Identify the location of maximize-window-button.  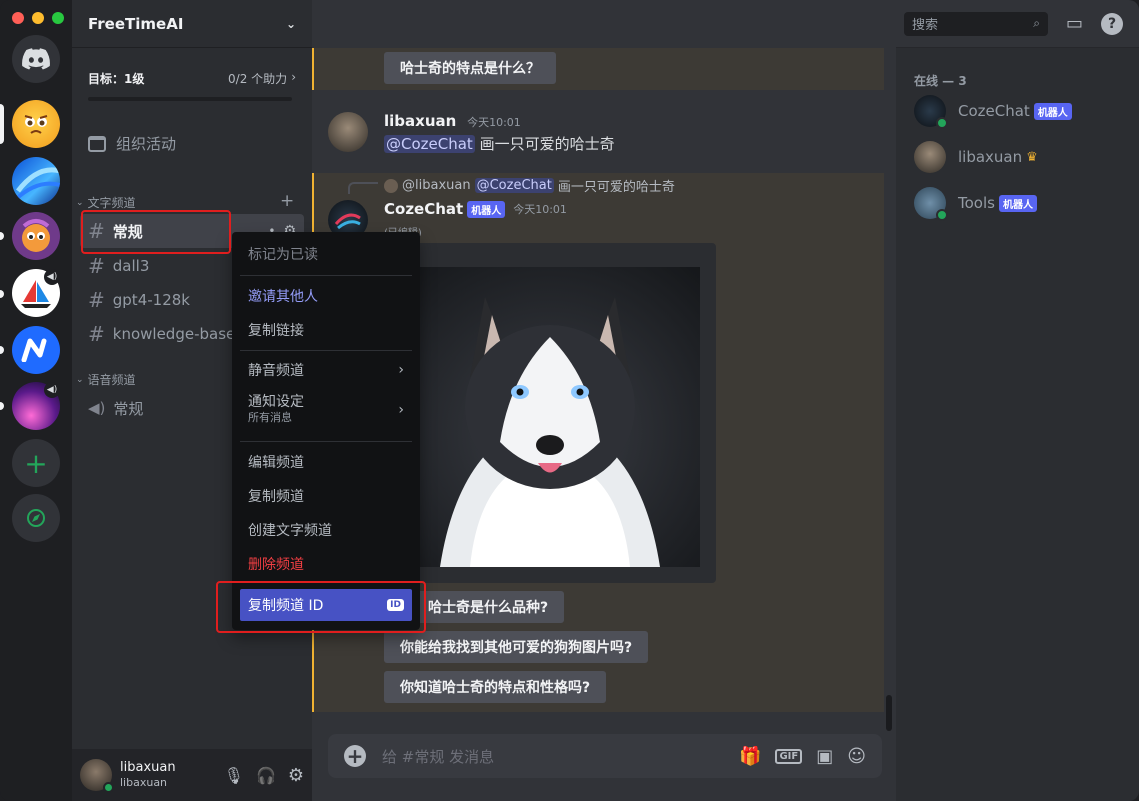
(58, 18).